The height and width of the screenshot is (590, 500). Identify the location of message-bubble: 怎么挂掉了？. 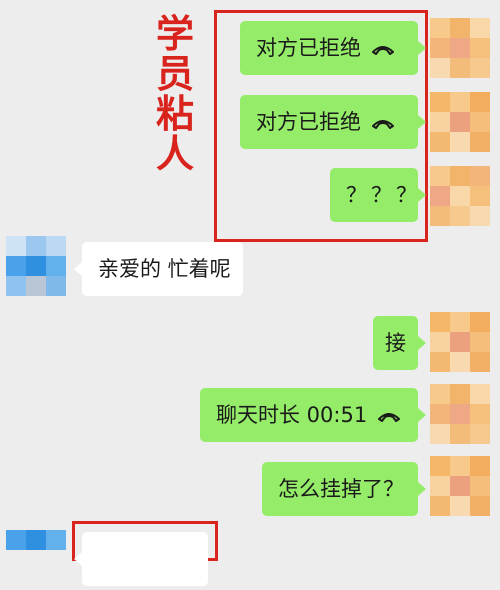
(344, 489).